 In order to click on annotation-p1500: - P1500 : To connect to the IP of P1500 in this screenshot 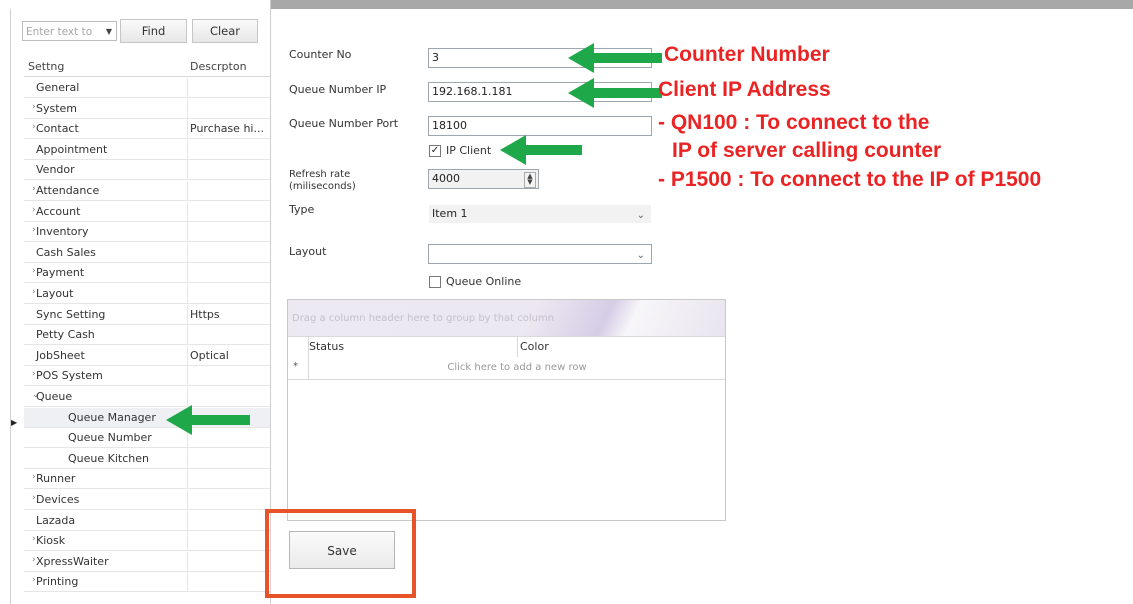, I will do `click(850, 179)`.